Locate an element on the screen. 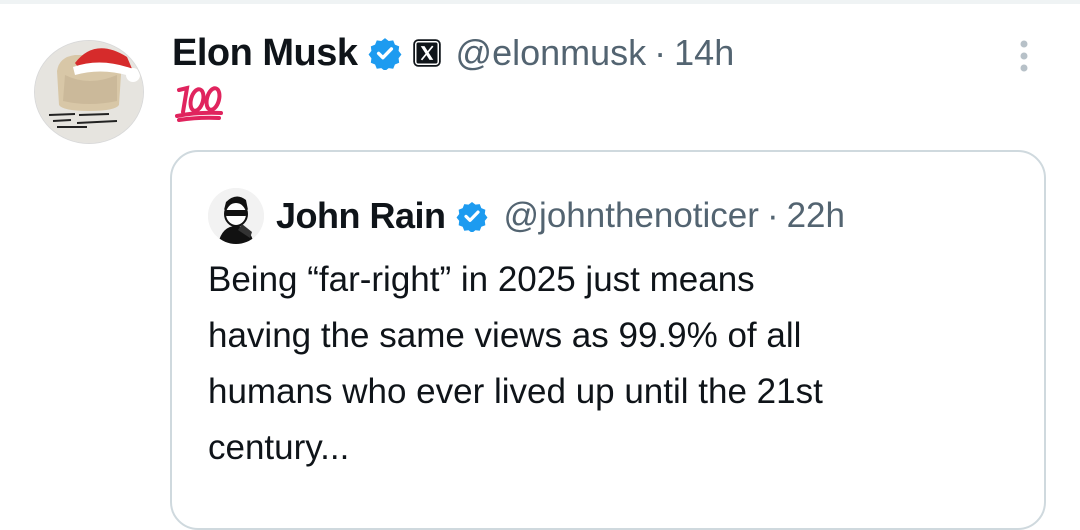 This screenshot has height=530, width=1080. hundred-points-emoji is located at coordinates (199, 103).